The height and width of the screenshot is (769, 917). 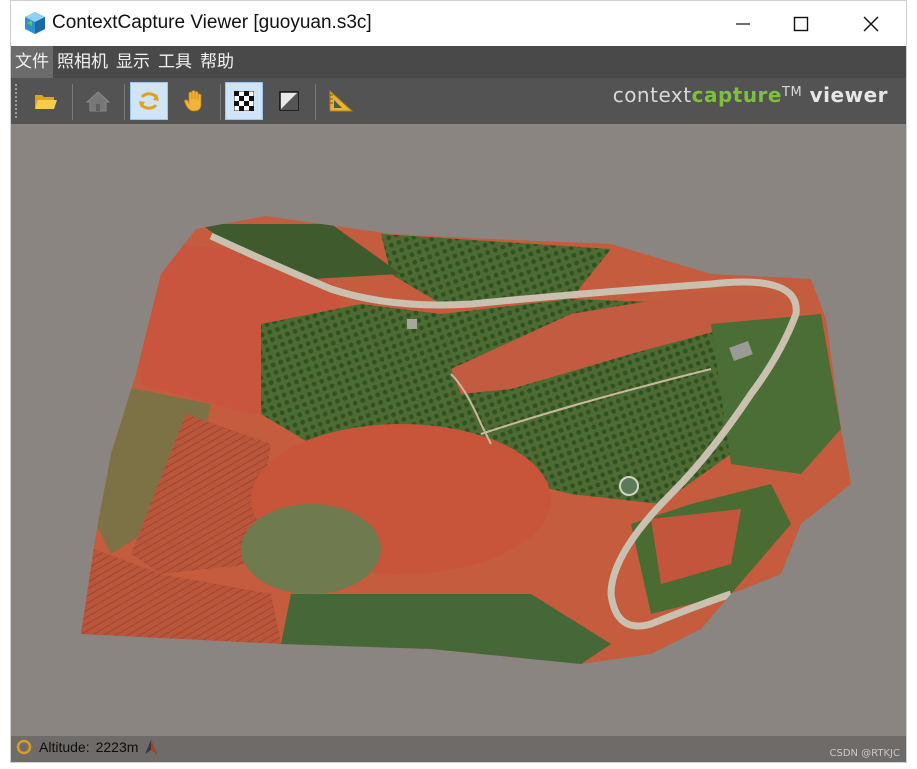 What do you see at coordinates (792, 92) in the screenshot?
I see `brand-tm: TM` at bounding box center [792, 92].